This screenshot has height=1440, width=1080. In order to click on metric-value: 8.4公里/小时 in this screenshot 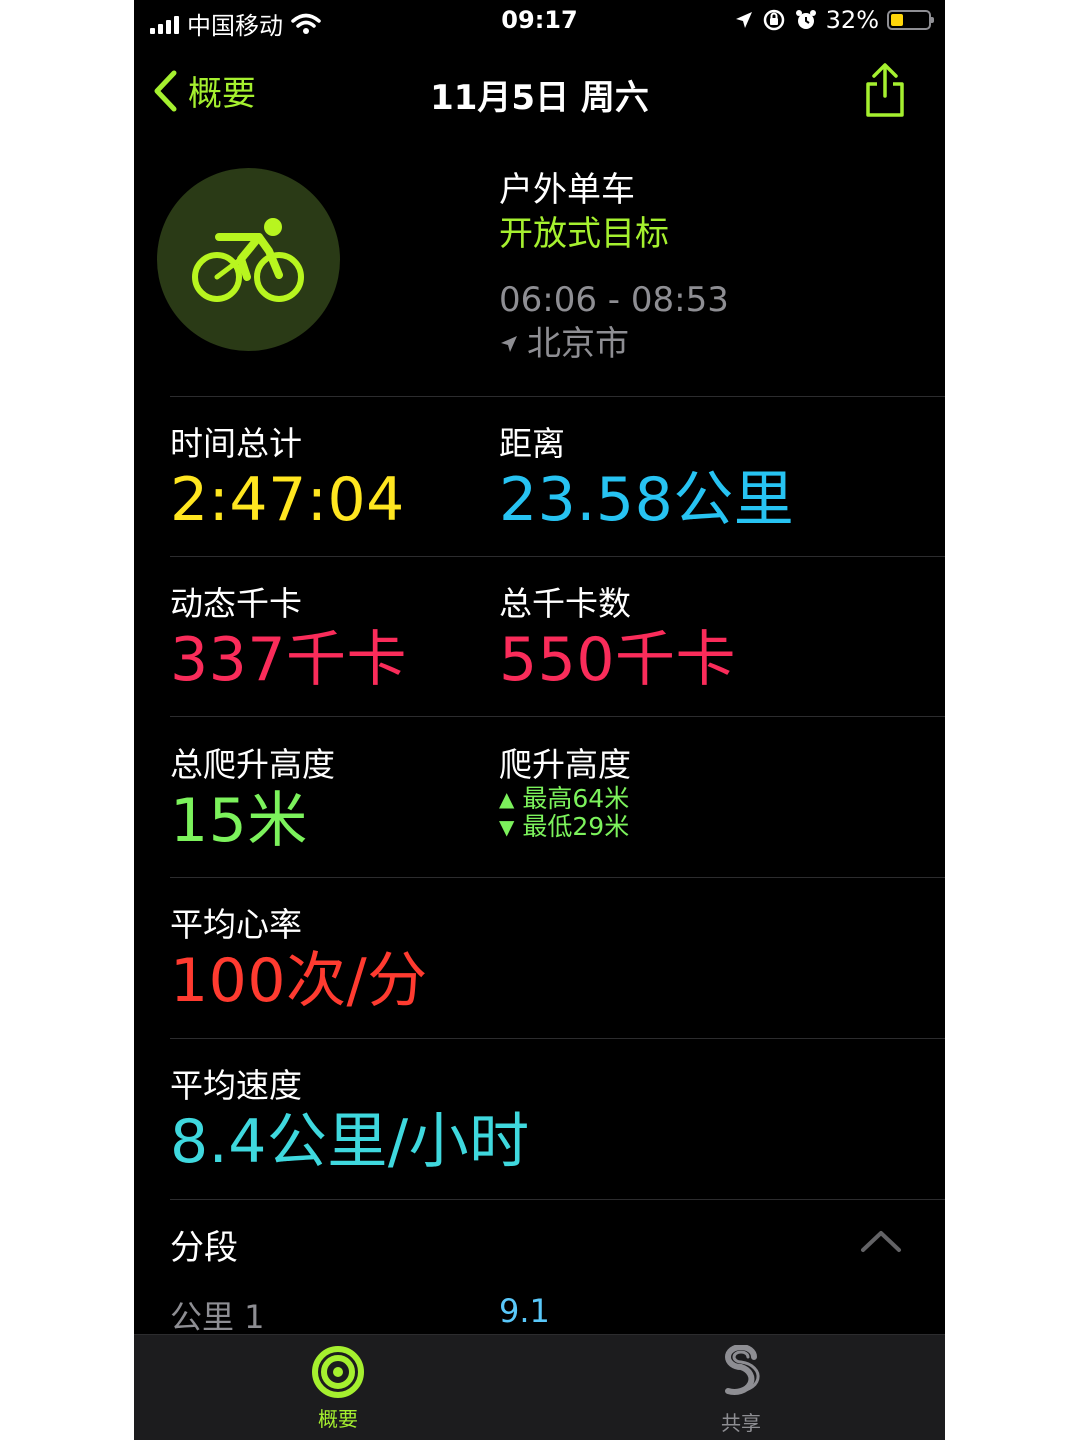, I will do `click(350, 1142)`.